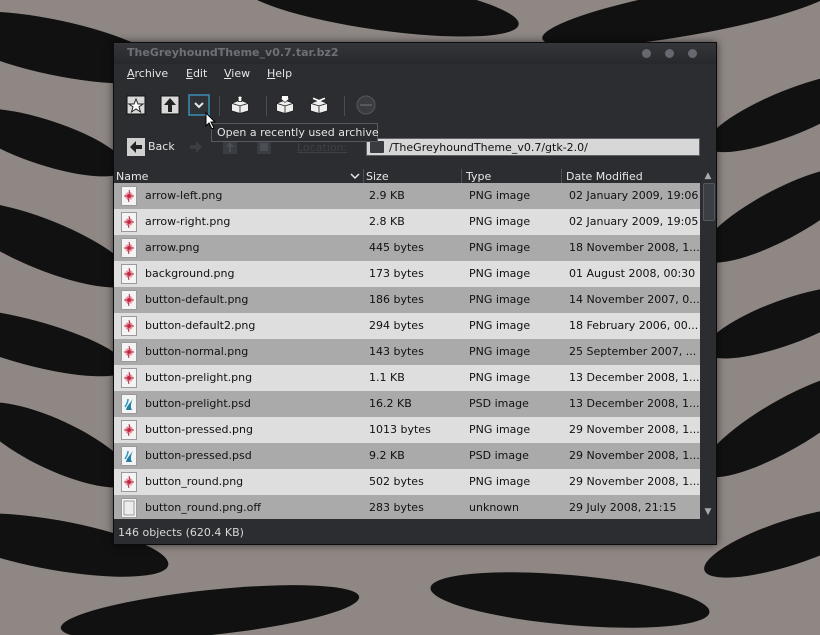 Image resolution: width=820 pixels, height=635 pixels. What do you see at coordinates (147, 73) in the screenshot?
I see `menu-archive: Archive` at bounding box center [147, 73].